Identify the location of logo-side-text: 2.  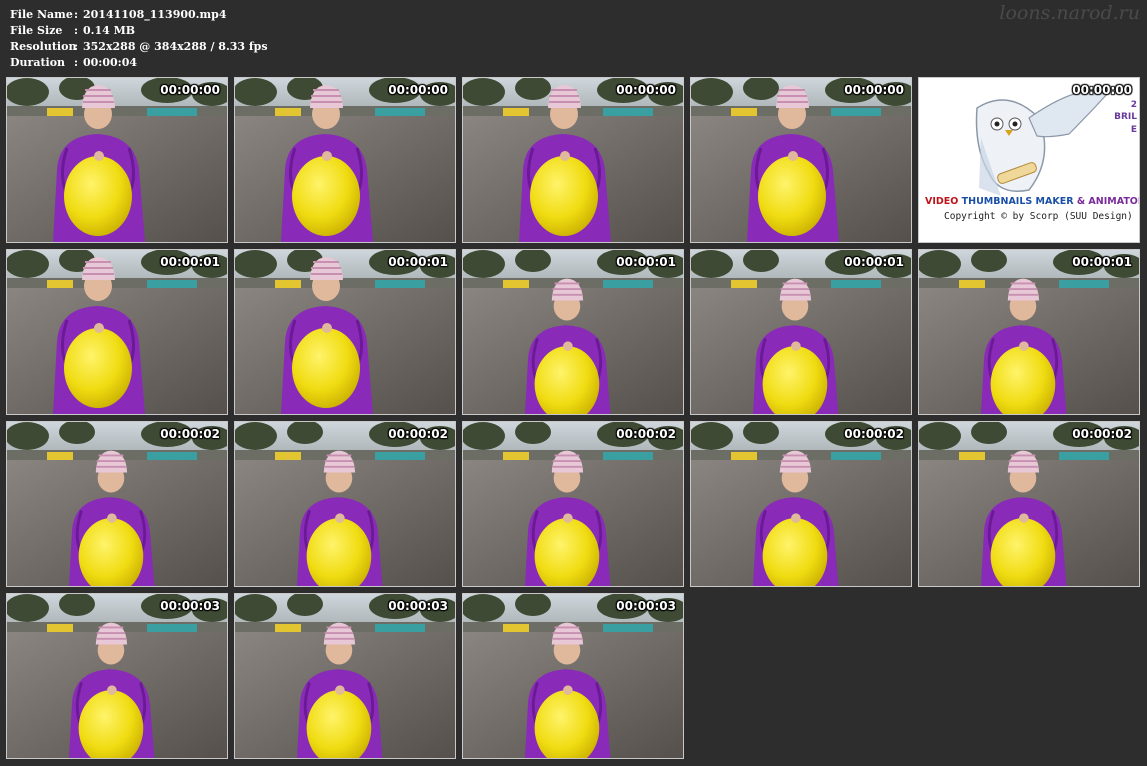
(1133, 105).